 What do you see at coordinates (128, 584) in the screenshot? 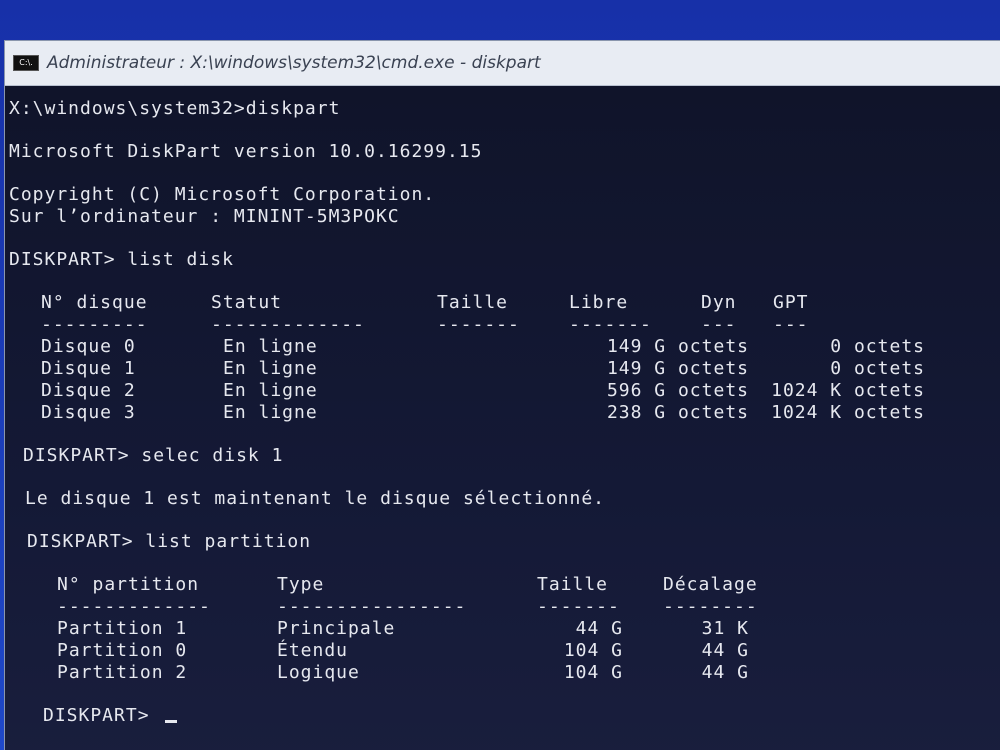
I see `partition-header-number: N° partition` at bounding box center [128, 584].